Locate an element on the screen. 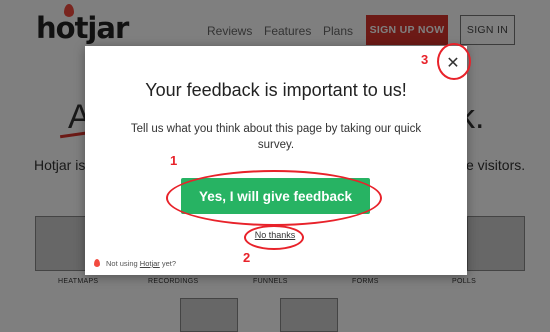 The image size is (550, 332). promo-suffix: yet? is located at coordinates (169, 263).